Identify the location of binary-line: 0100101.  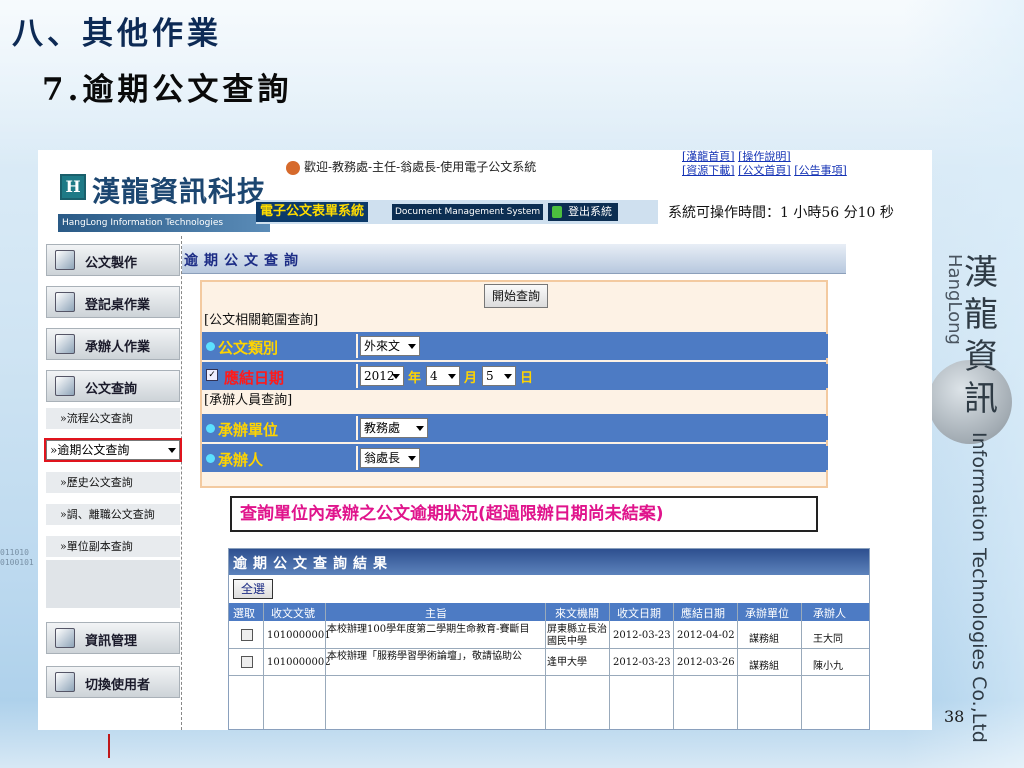
(17, 562).